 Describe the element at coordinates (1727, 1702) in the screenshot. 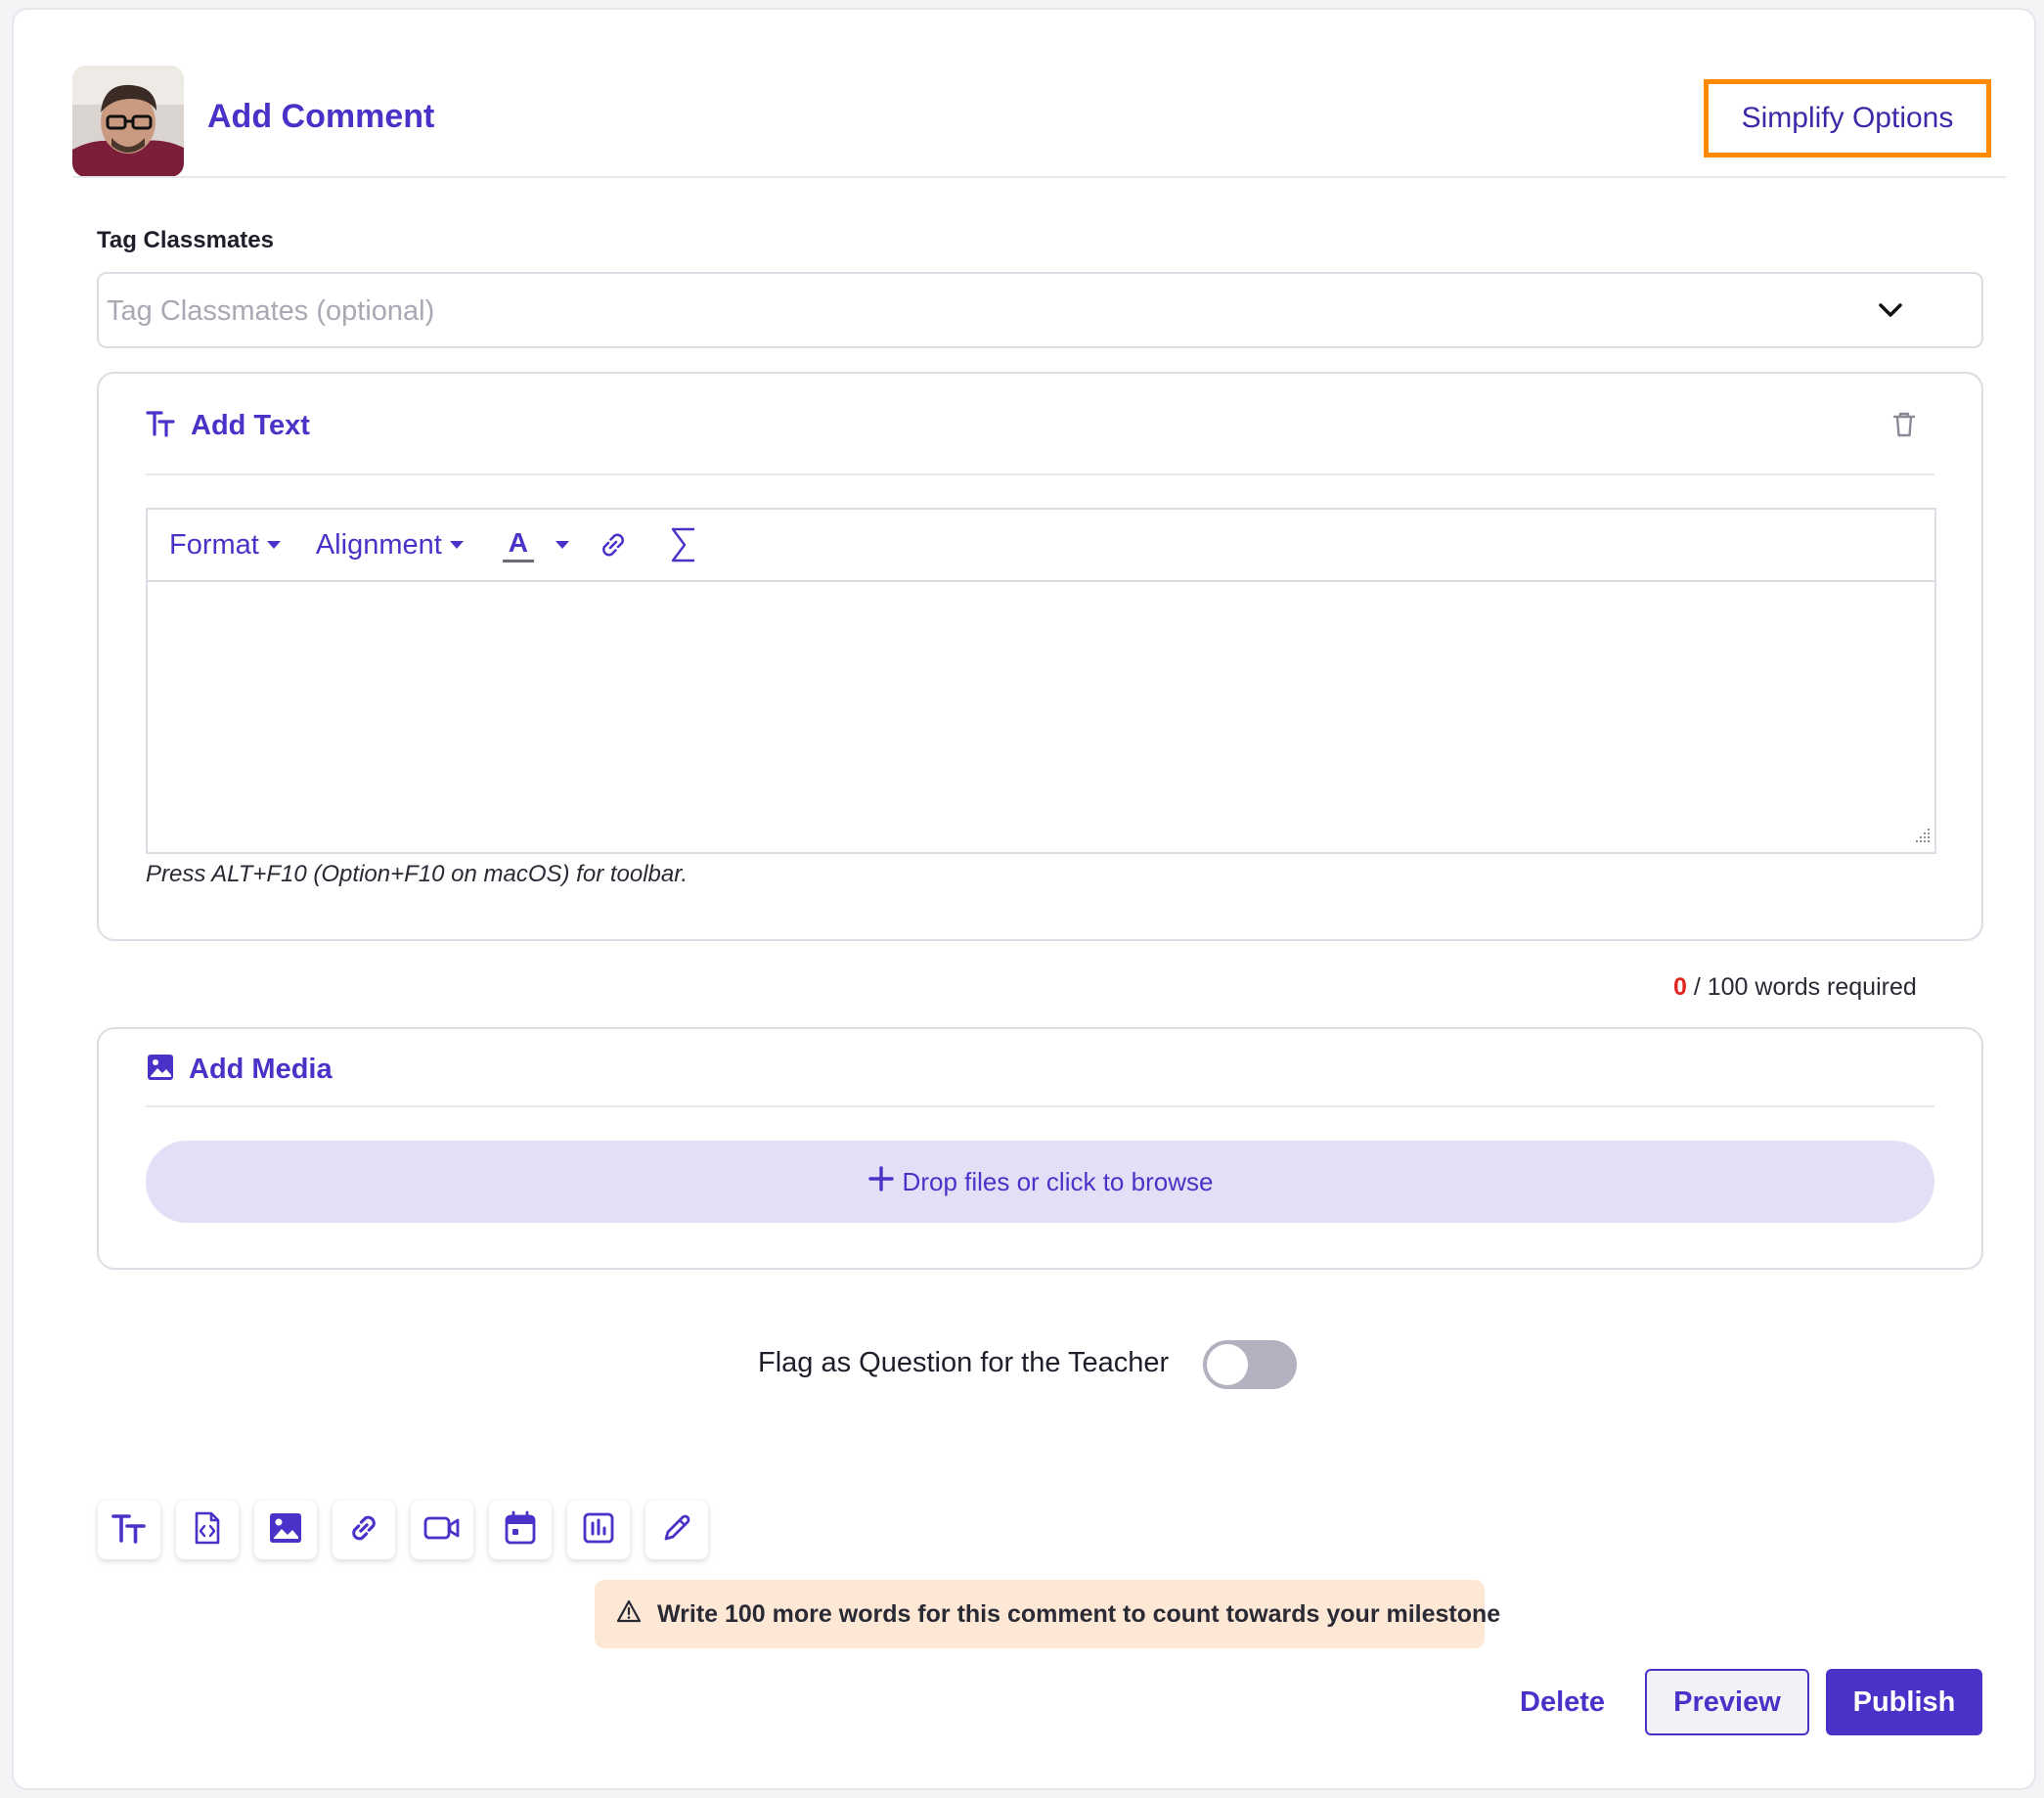

I see `preview-button: Preview` at that location.